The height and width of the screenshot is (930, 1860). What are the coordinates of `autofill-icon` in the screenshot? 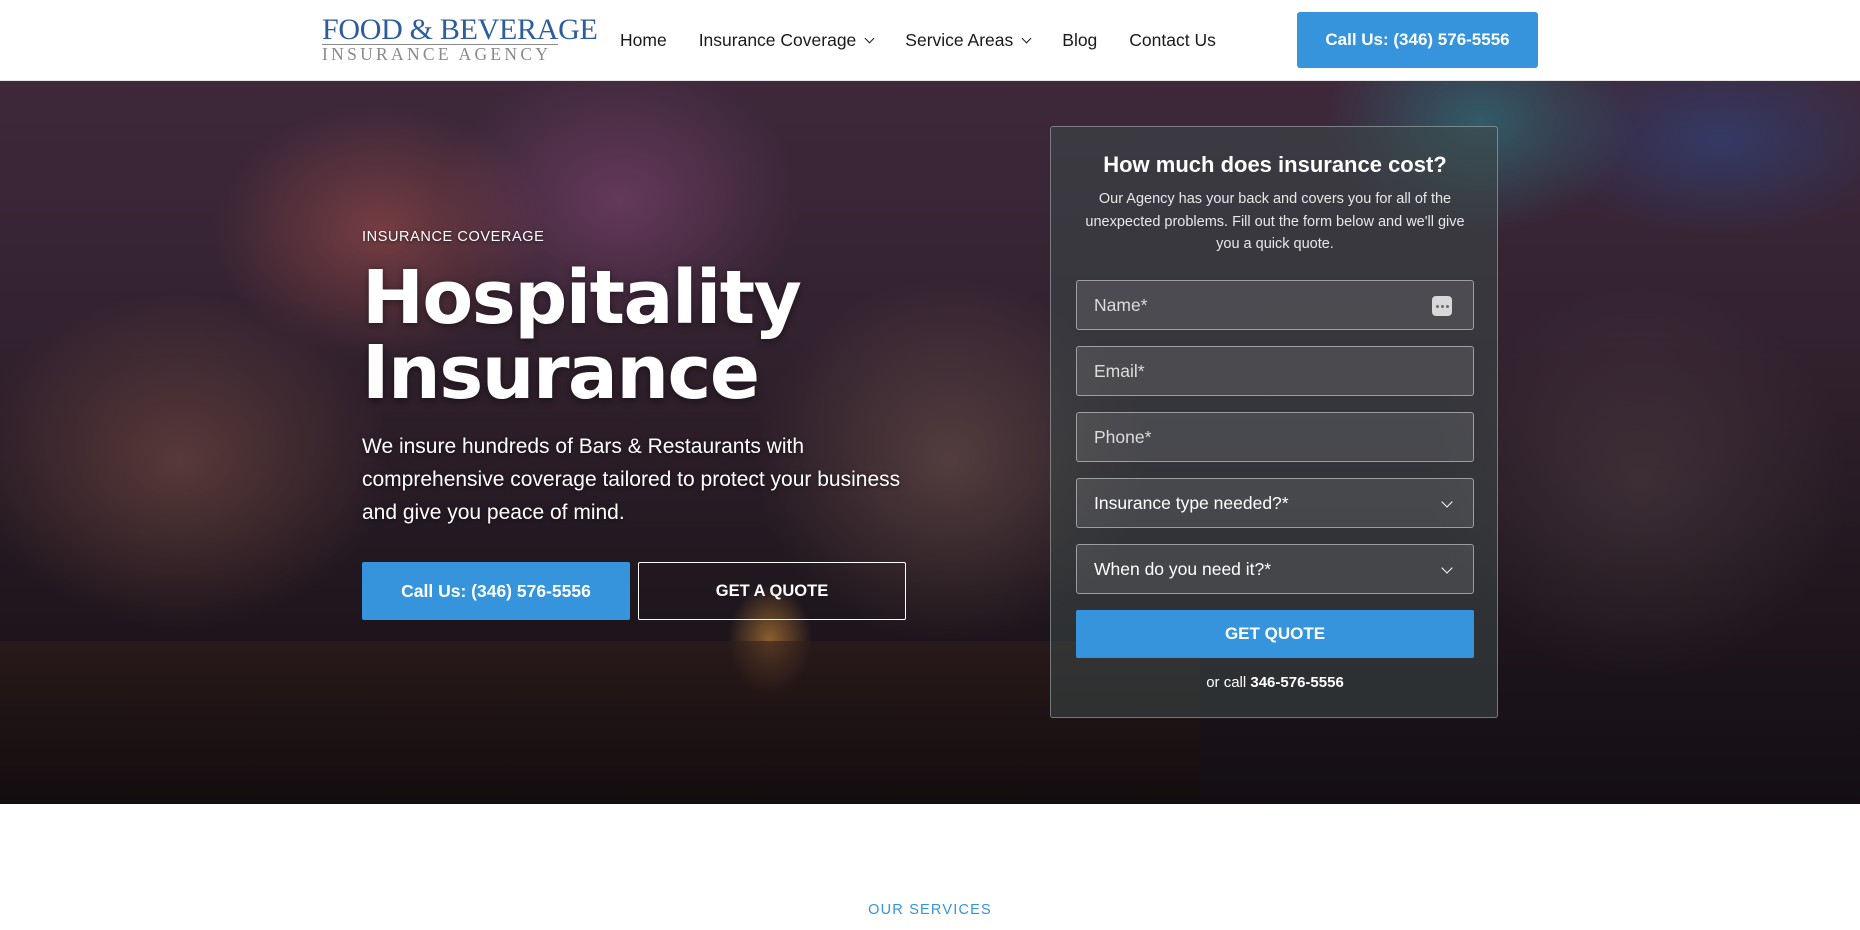 It's located at (1442, 306).